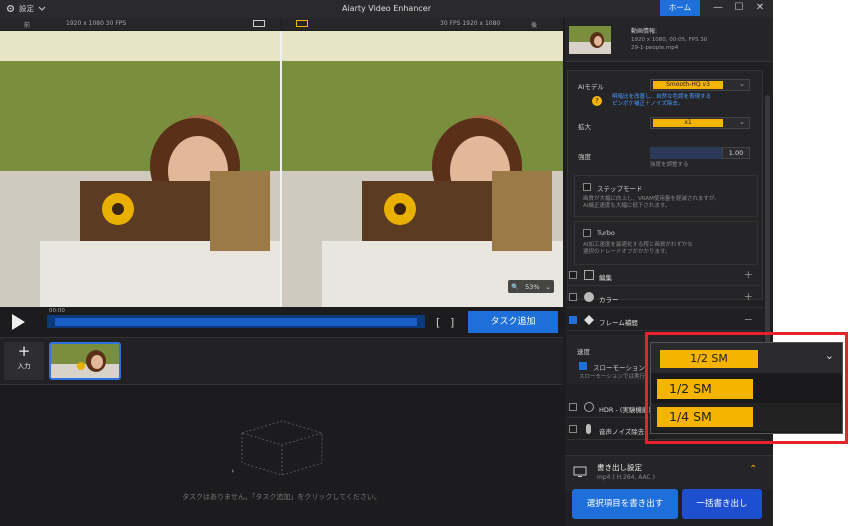  What do you see at coordinates (619, 368) in the screenshot?
I see `slowmo-label: スローモーション` at bounding box center [619, 368].